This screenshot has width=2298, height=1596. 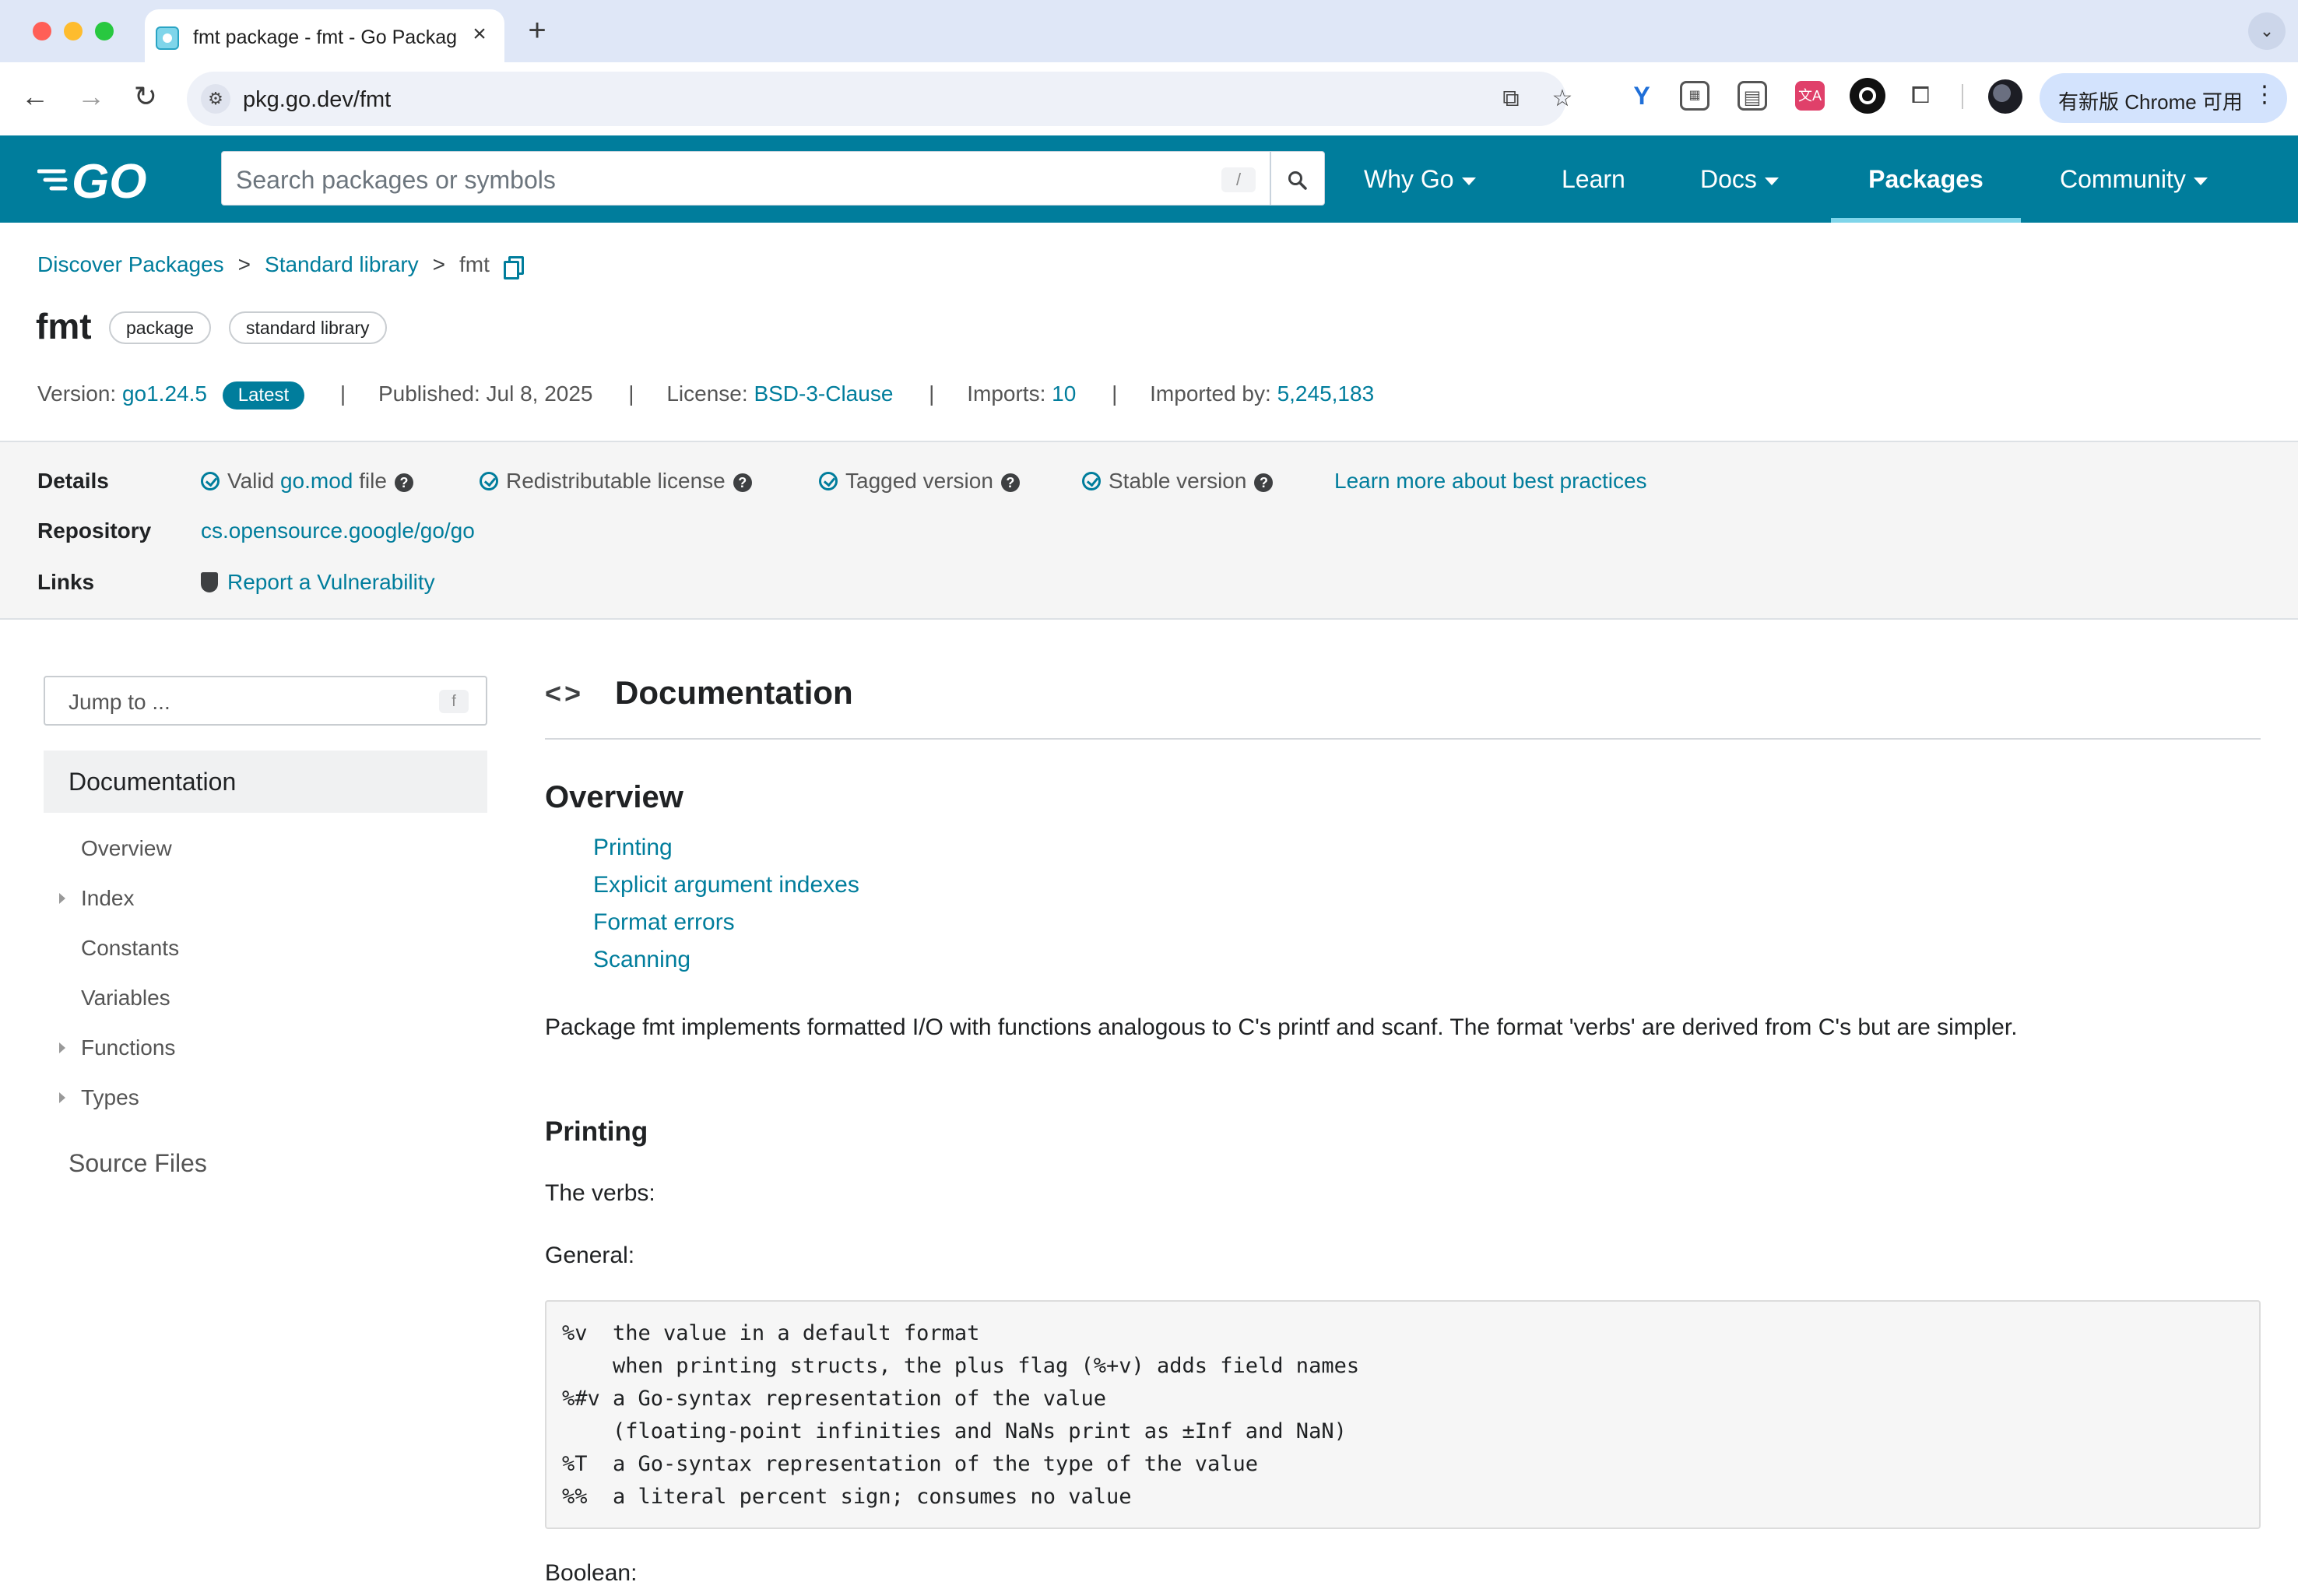 I want to click on go-logo-icon: GO, so click(x=103, y=180).